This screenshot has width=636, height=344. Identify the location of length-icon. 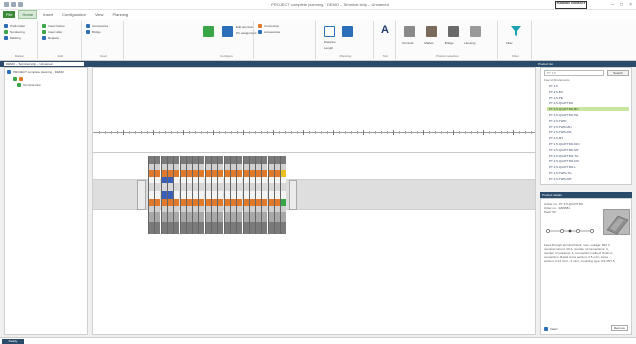
(347, 31).